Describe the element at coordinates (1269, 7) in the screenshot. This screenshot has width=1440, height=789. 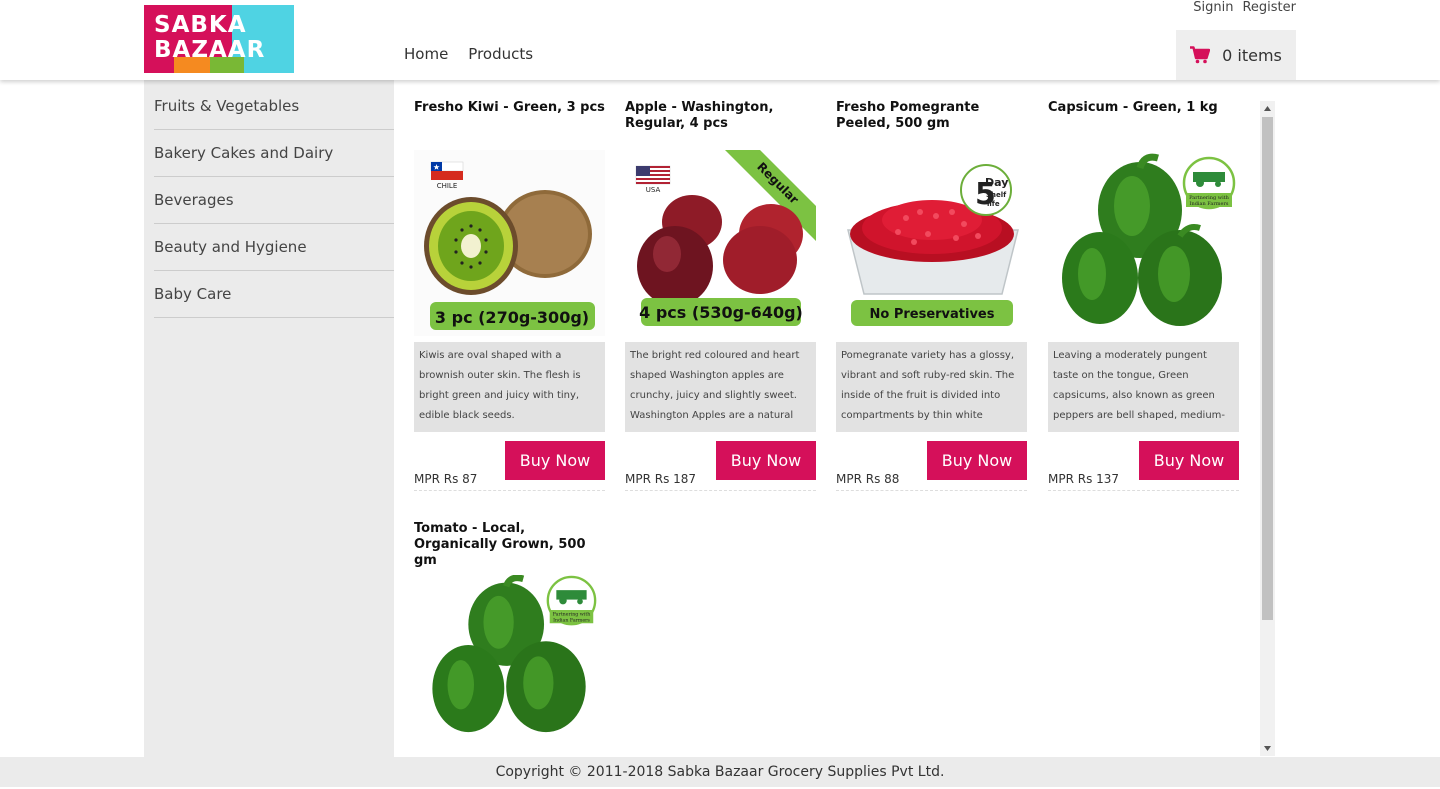
I see `register-link: Register` at that location.